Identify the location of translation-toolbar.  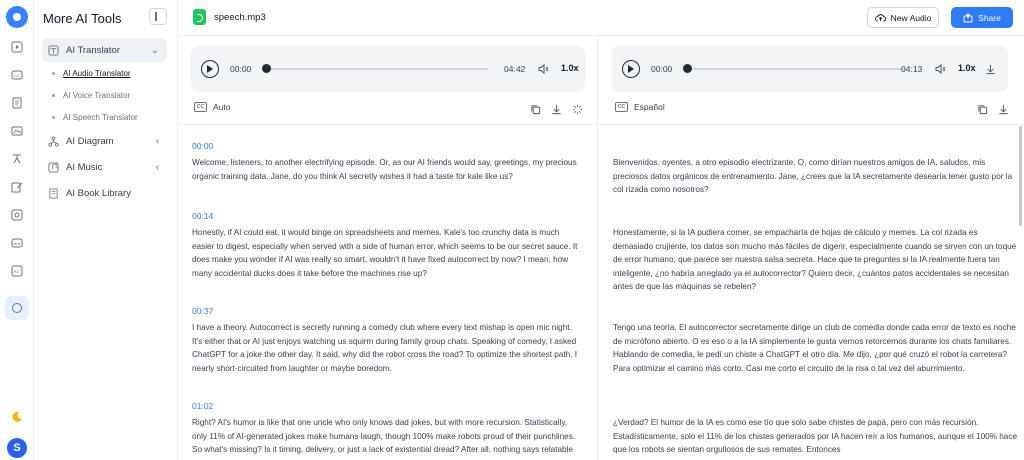
(993, 108).